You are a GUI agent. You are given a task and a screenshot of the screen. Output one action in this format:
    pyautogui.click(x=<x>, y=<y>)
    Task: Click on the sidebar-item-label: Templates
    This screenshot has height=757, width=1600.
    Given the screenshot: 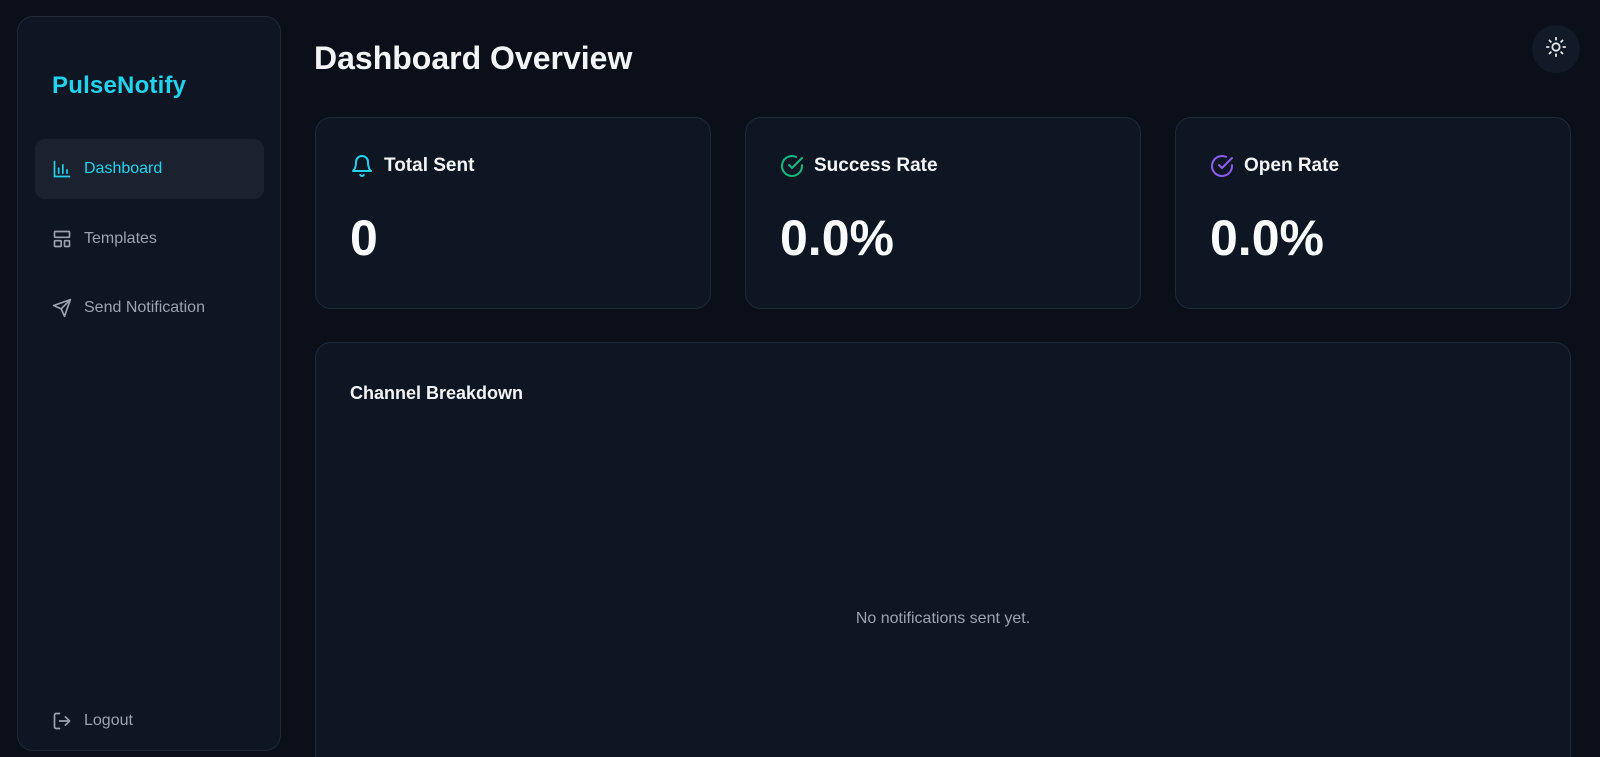 What is the action you would take?
    pyautogui.click(x=120, y=238)
    